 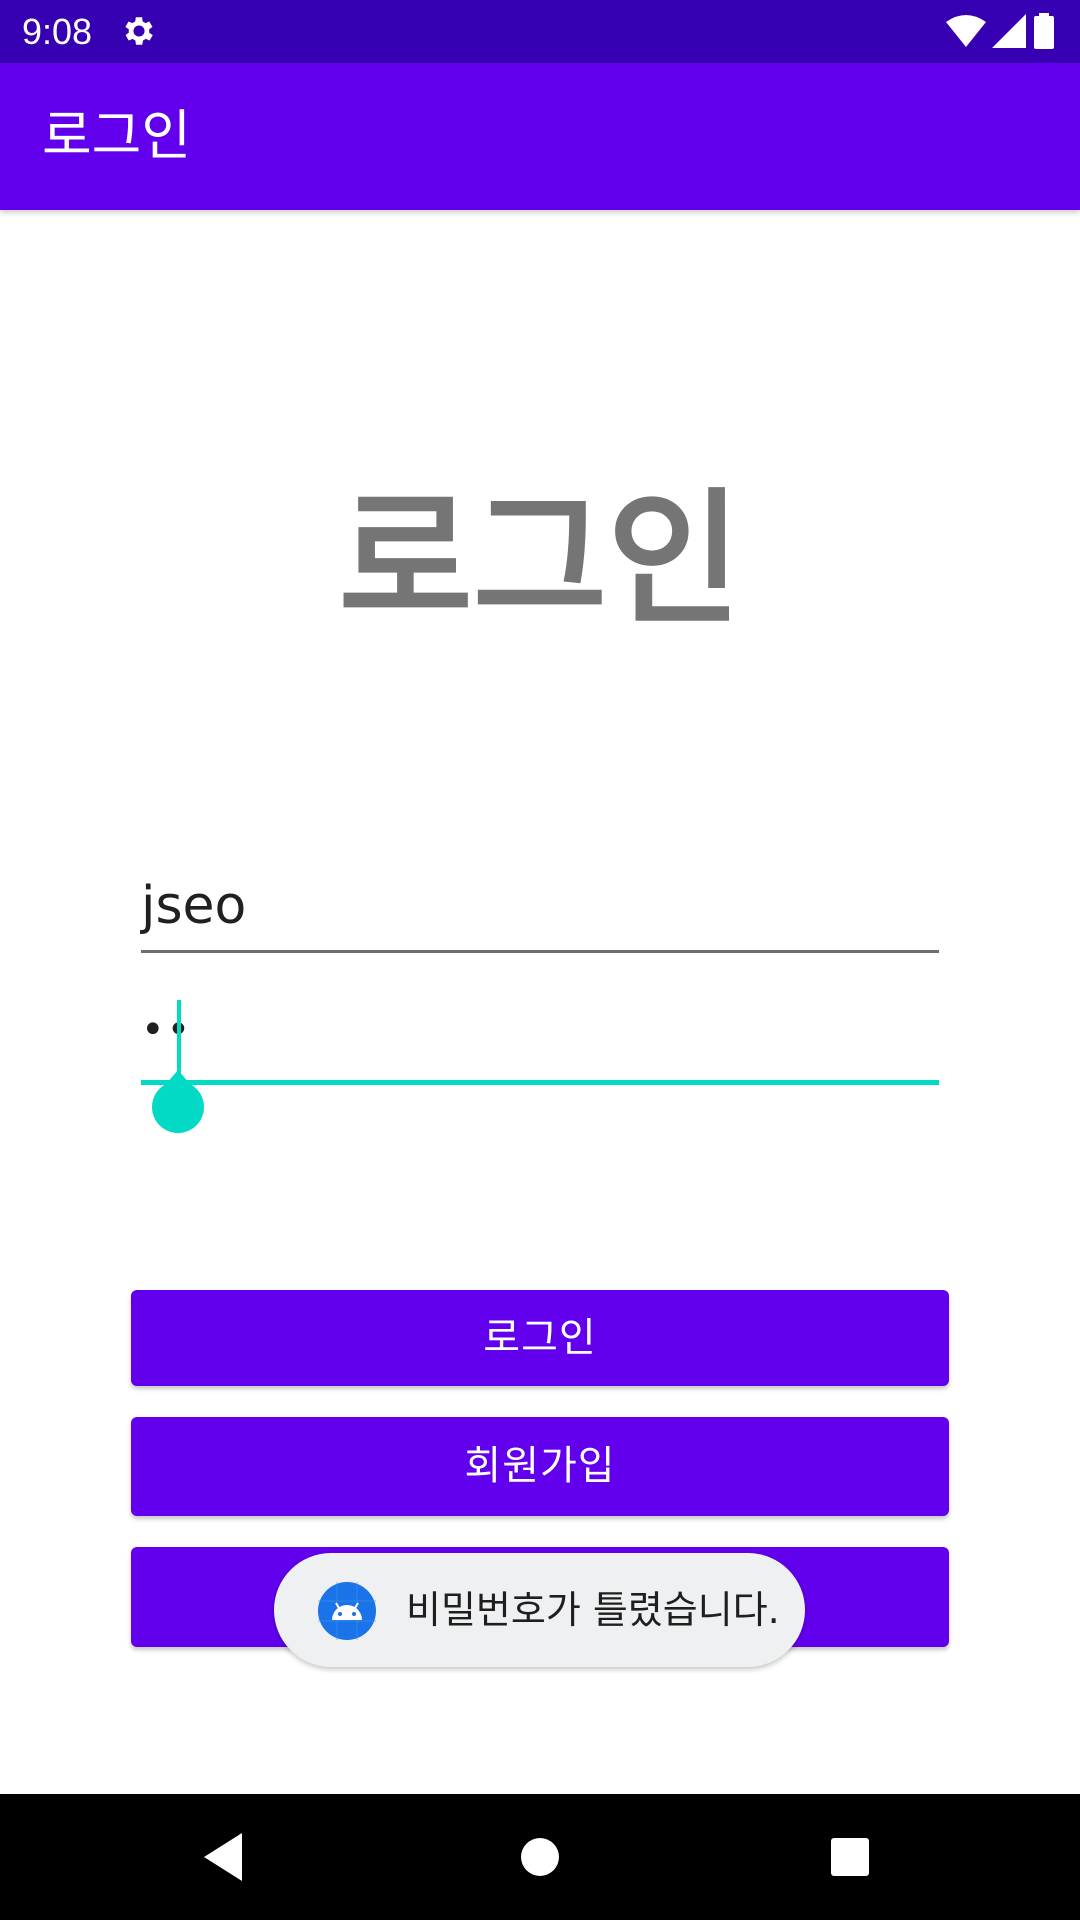 I want to click on back-icon, so click(x=226, y=1857).